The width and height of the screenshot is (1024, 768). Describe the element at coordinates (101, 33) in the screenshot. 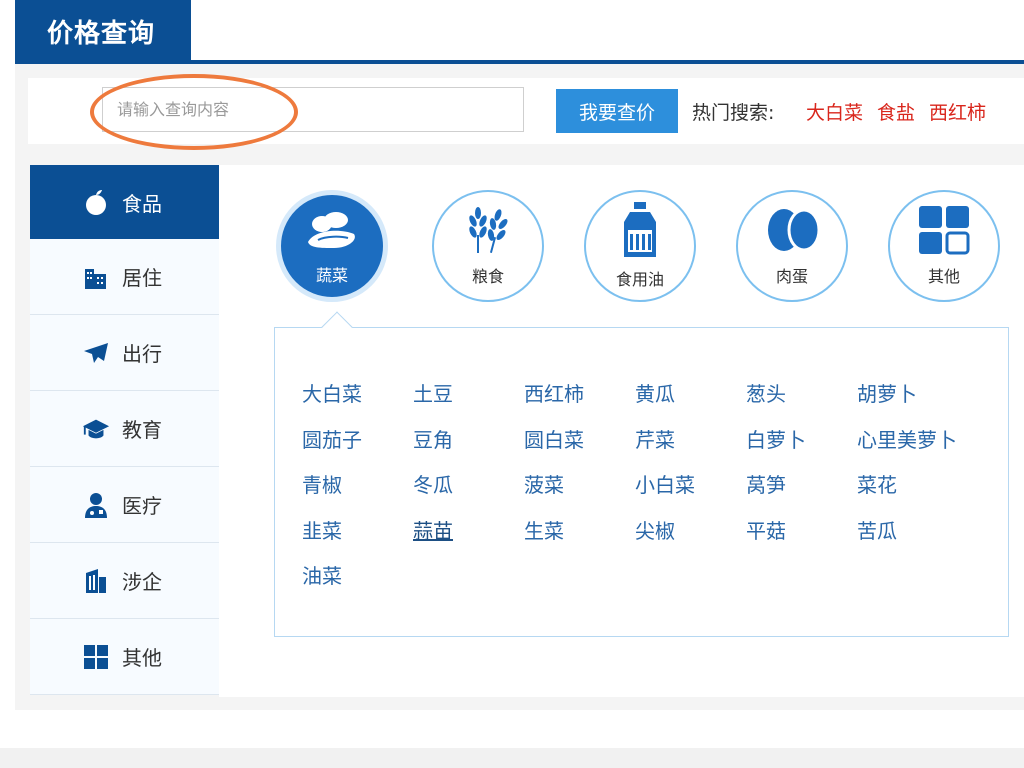

I see `page-title: 价格查询` at that location.